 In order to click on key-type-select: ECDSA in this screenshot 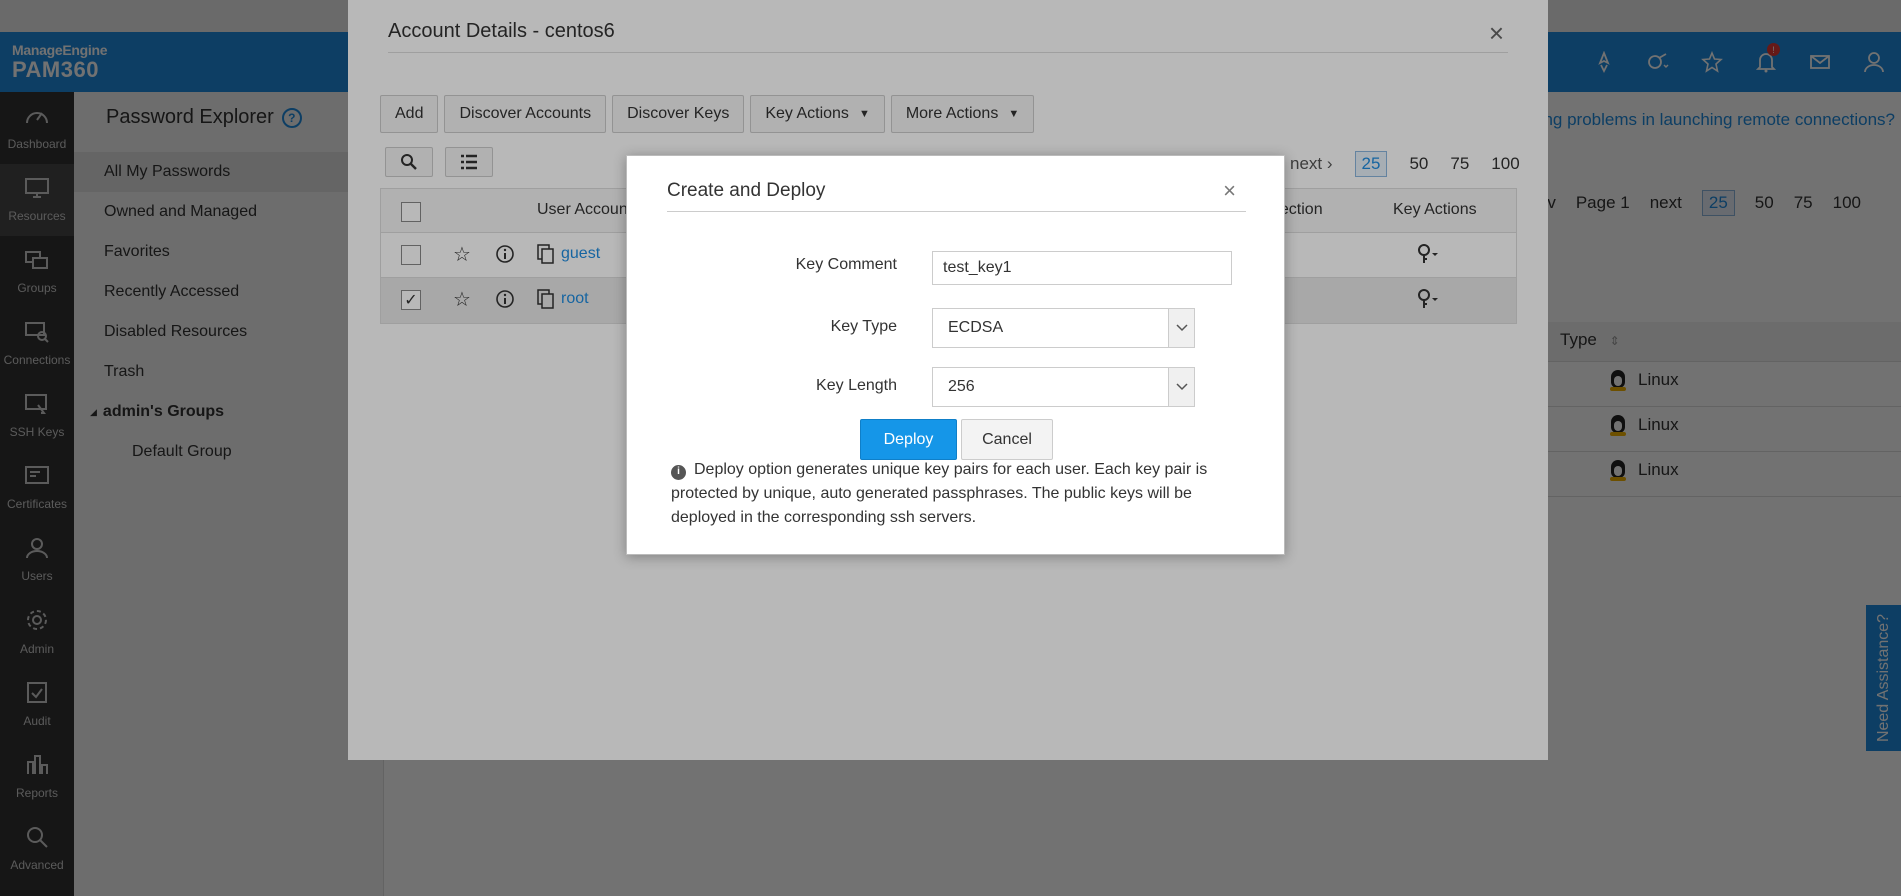, I will do `click(1063, 328)`.